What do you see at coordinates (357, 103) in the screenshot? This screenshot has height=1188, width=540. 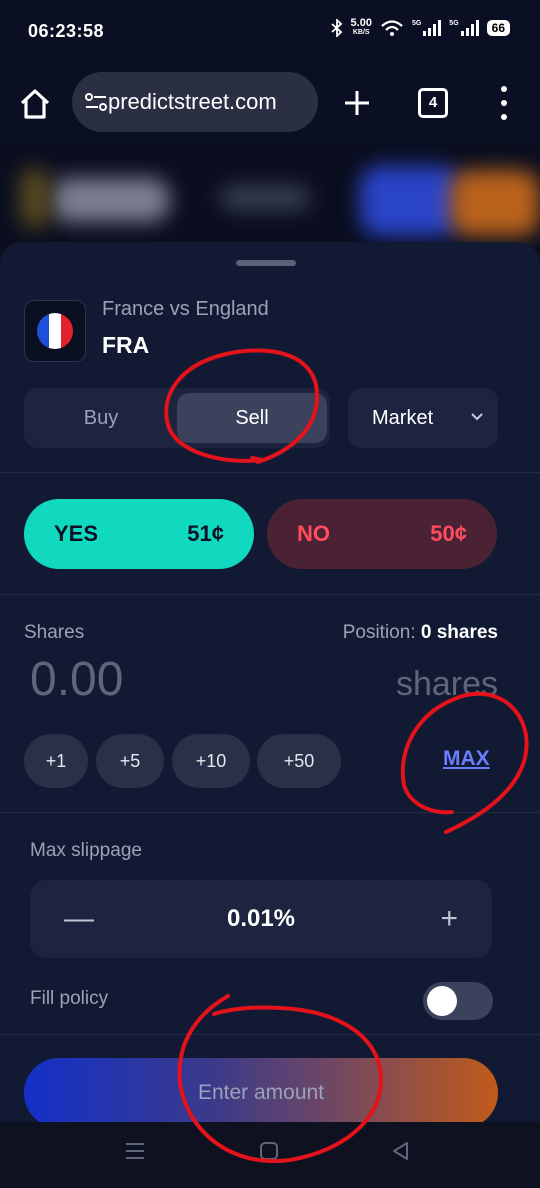 I see `new-tab-icon` at bounding box center [357, 103].